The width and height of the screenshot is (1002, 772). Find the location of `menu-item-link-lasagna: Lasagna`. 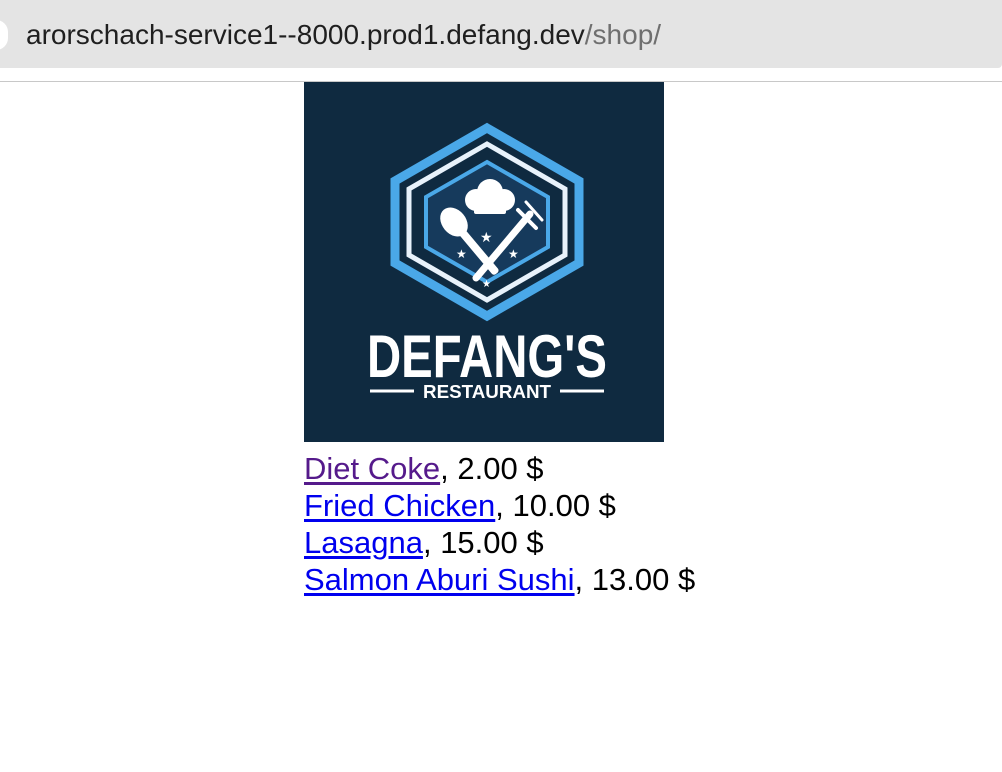

menu-item-link-lasagna: Lasagna is located at coordinates (363, 542).